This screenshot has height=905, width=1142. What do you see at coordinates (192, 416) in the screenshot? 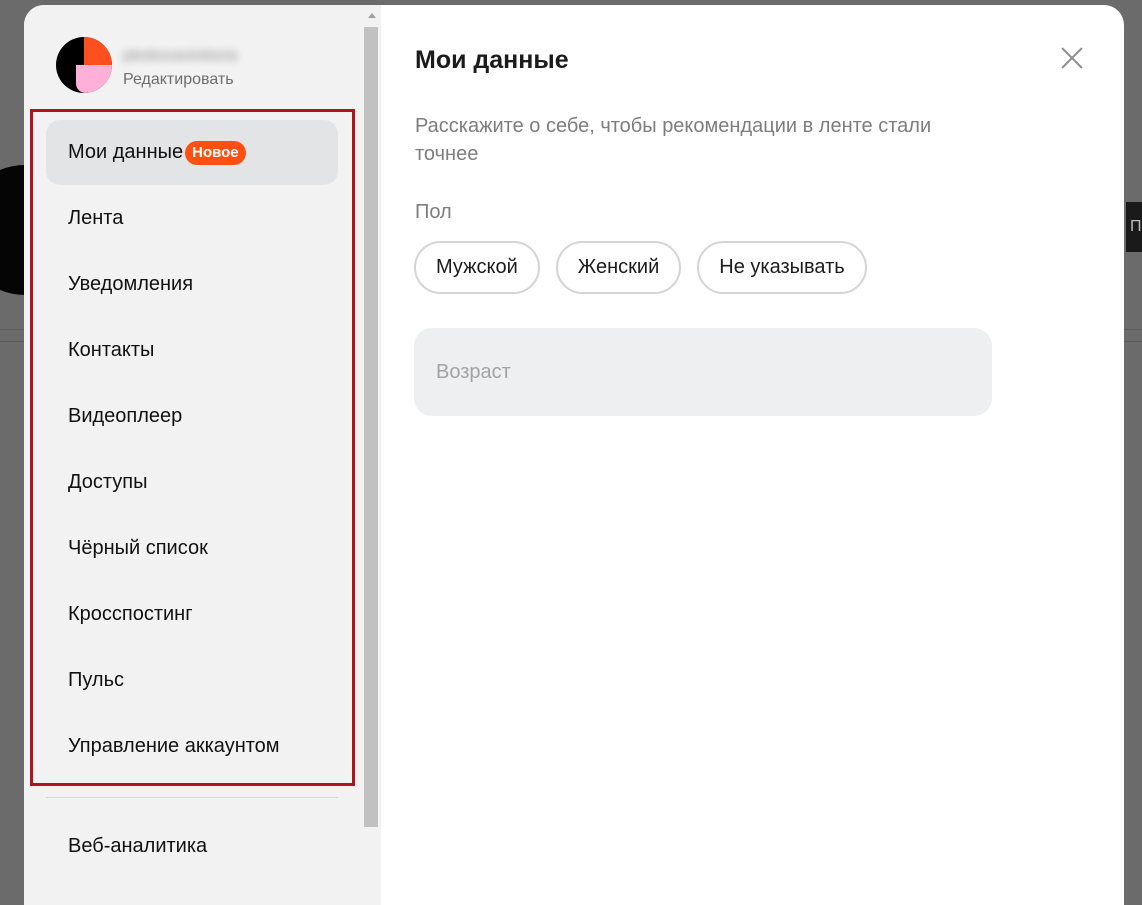
I see `sidebar-item-video-player: Видеоплеер` at bounding box center [192, 416].